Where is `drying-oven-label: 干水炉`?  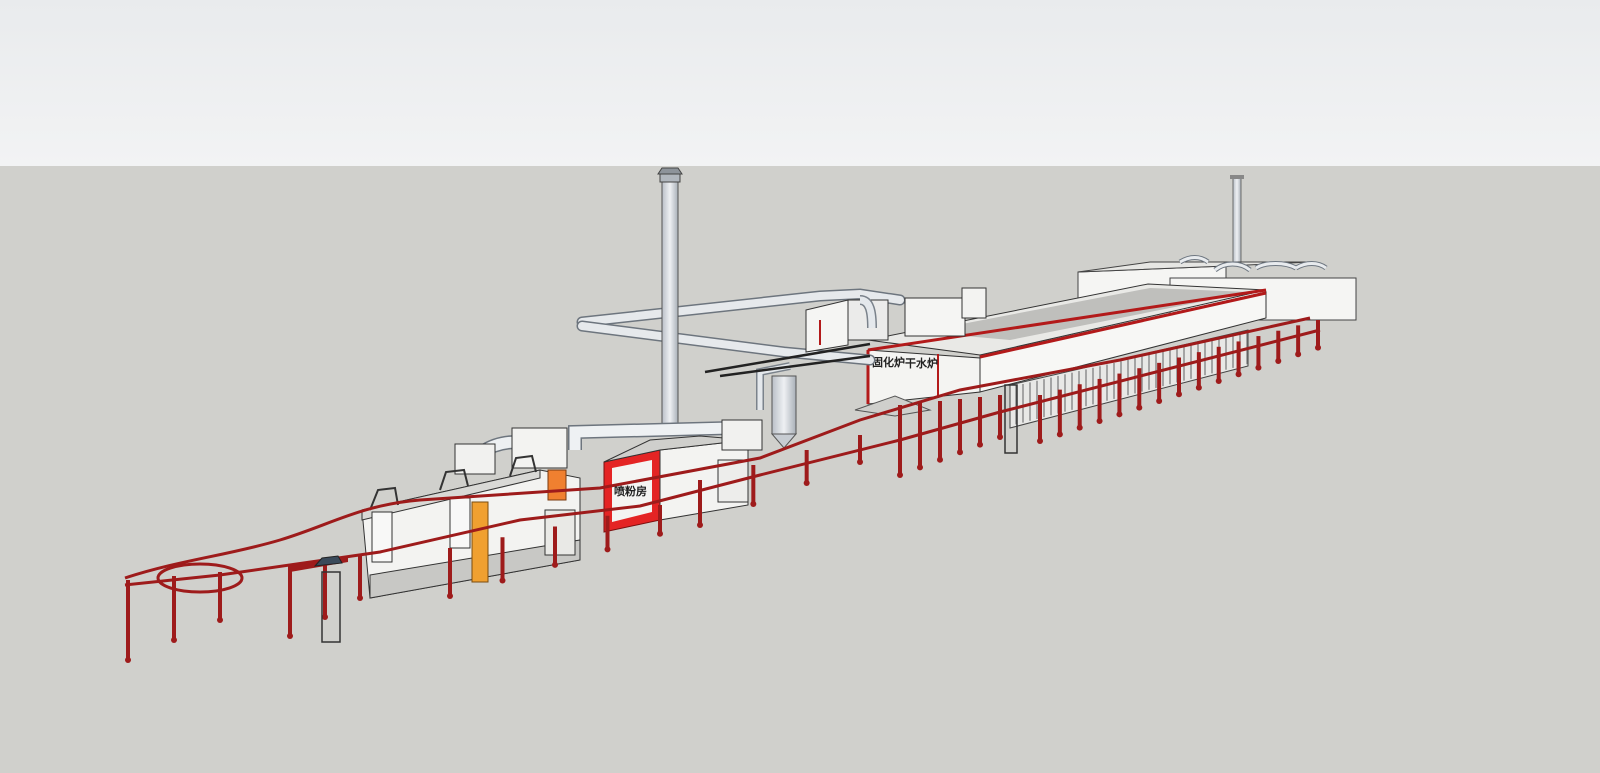
drying-oven-label: 干水炉 is located at coordinates (921, 363).